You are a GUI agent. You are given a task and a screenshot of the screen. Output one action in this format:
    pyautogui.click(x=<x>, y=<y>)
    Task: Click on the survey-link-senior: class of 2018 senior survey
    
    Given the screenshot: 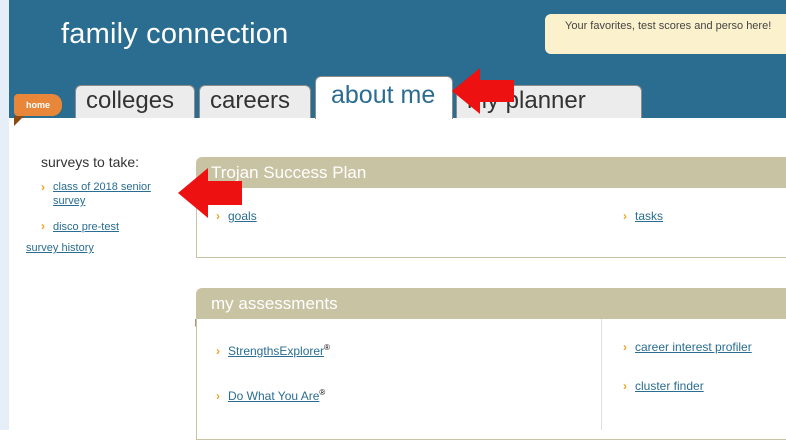 What is the action you would take?
    pyautogui.click(x=118, y=194)
    